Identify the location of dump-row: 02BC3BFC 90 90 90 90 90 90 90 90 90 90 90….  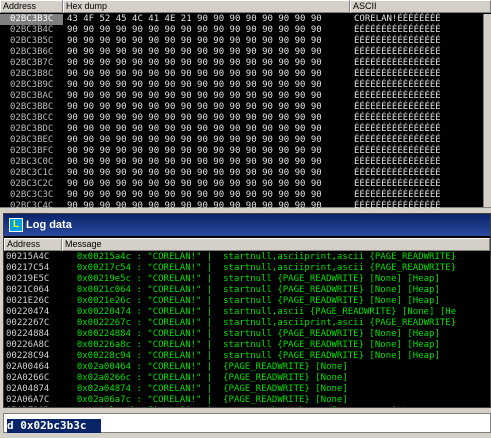
(245, 151).